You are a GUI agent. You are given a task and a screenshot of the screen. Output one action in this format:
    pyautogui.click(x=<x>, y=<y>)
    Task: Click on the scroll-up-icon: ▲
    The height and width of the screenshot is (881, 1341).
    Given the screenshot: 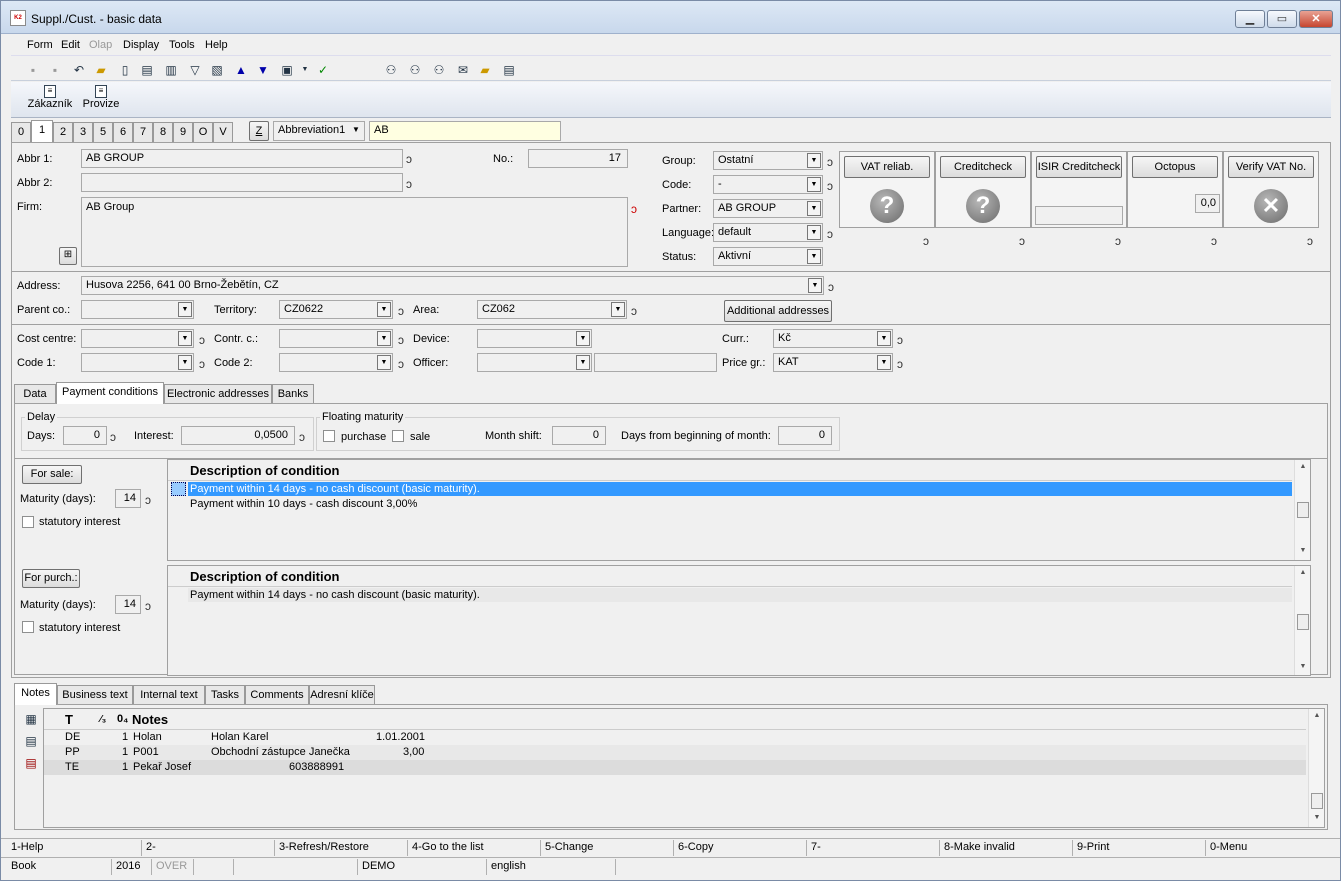 What is the action you would take?
    pyautogui.click(x=1303, y=573)
    